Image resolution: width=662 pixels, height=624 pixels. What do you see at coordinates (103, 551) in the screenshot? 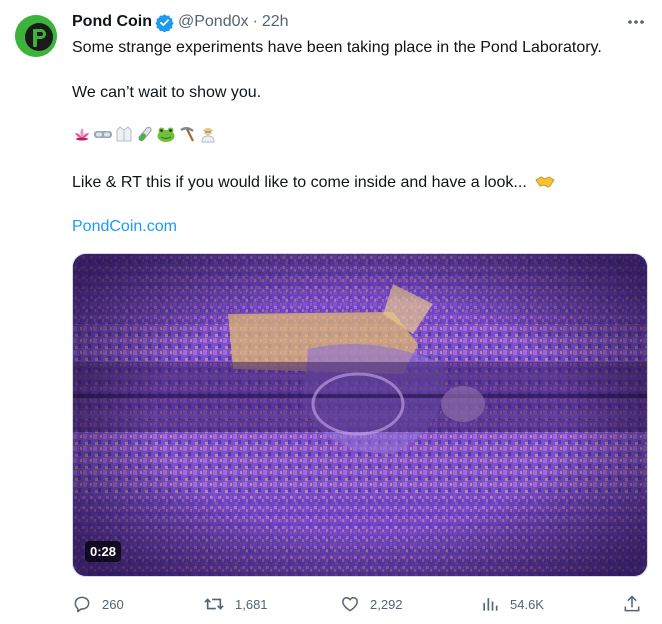
I see `video-duration: 0:28` at bounding box center [103, 551].